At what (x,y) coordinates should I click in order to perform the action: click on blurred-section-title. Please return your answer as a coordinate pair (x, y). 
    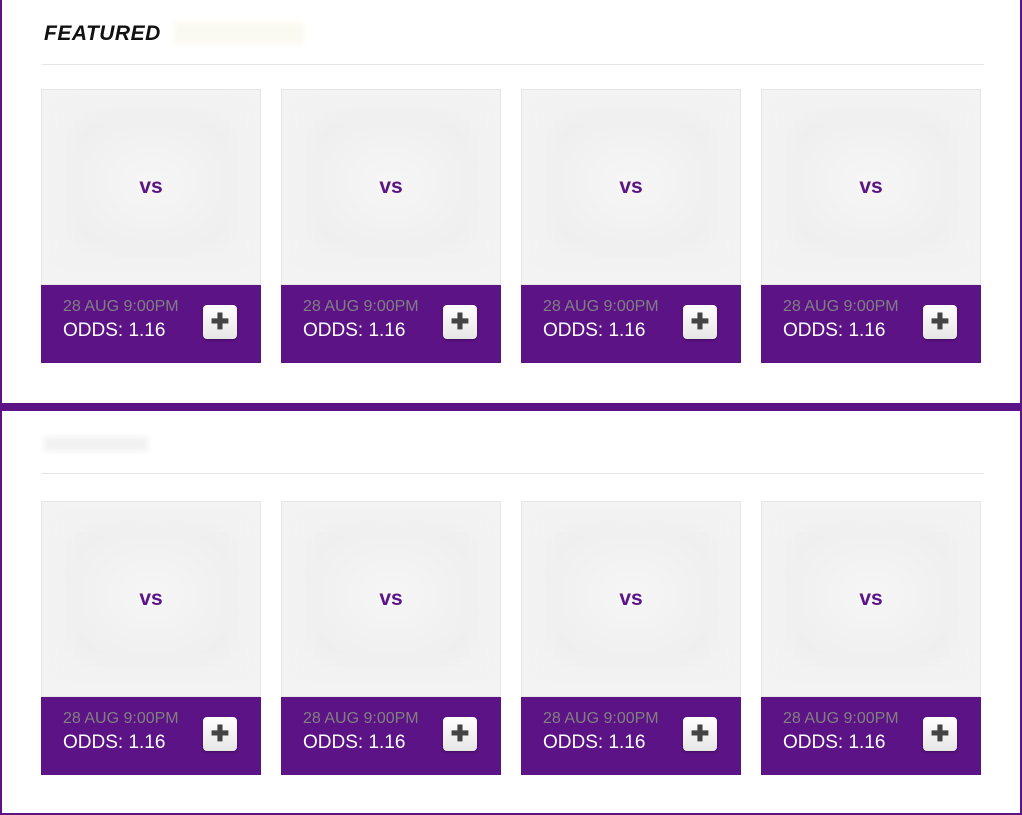
    Looking at the image, I should click on (96, 444).